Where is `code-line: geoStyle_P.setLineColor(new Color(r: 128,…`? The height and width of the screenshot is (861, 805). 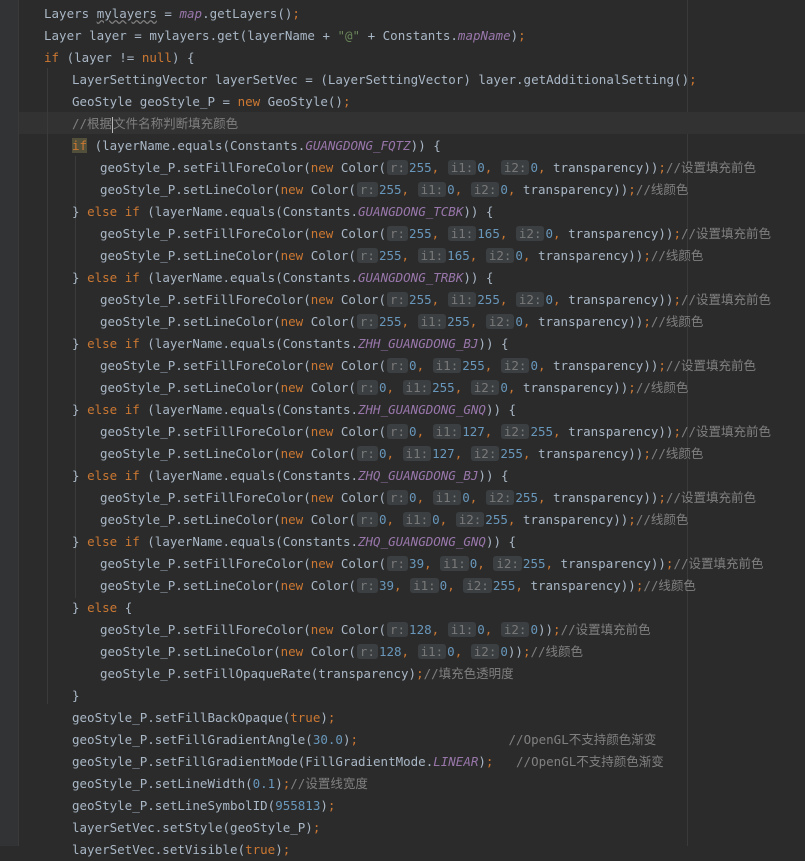 code-line: geoStyle_P.setLineColor(new Color(r: 128,… is located at coordinates (341, 652).